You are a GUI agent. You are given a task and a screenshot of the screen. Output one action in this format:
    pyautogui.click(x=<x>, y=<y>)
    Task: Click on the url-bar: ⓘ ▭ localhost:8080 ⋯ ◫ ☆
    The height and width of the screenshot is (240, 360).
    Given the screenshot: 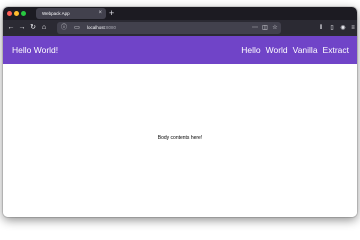 What is the action you would take?
    pyautogui.click(x=169, y=28)
    